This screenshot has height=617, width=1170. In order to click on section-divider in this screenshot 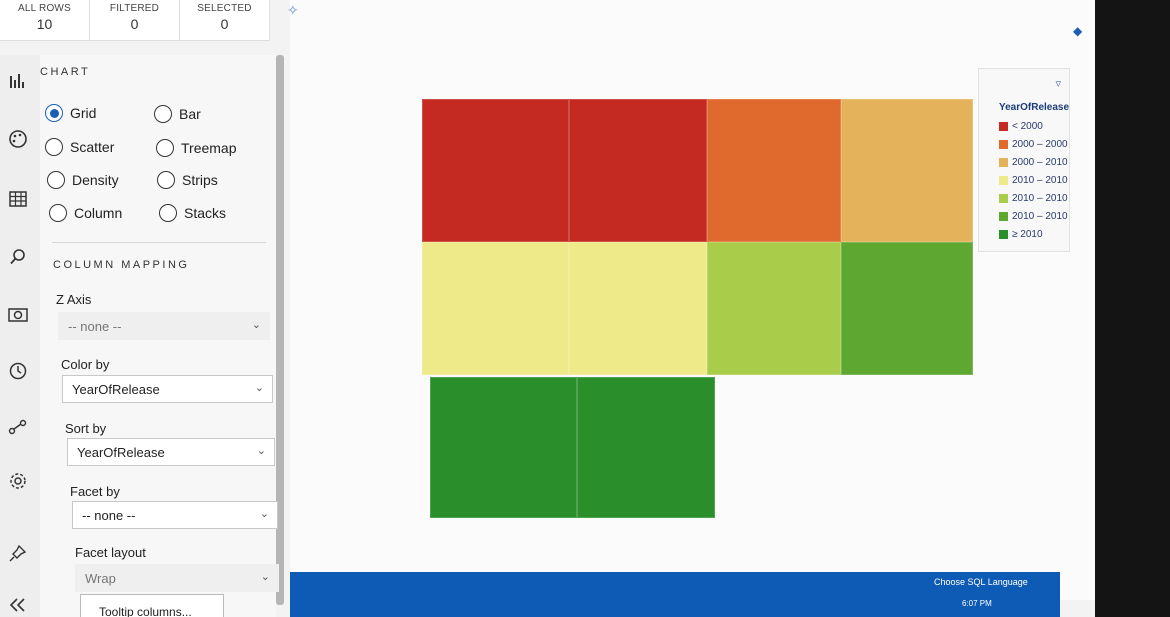, I will do `click(159, 242)`.